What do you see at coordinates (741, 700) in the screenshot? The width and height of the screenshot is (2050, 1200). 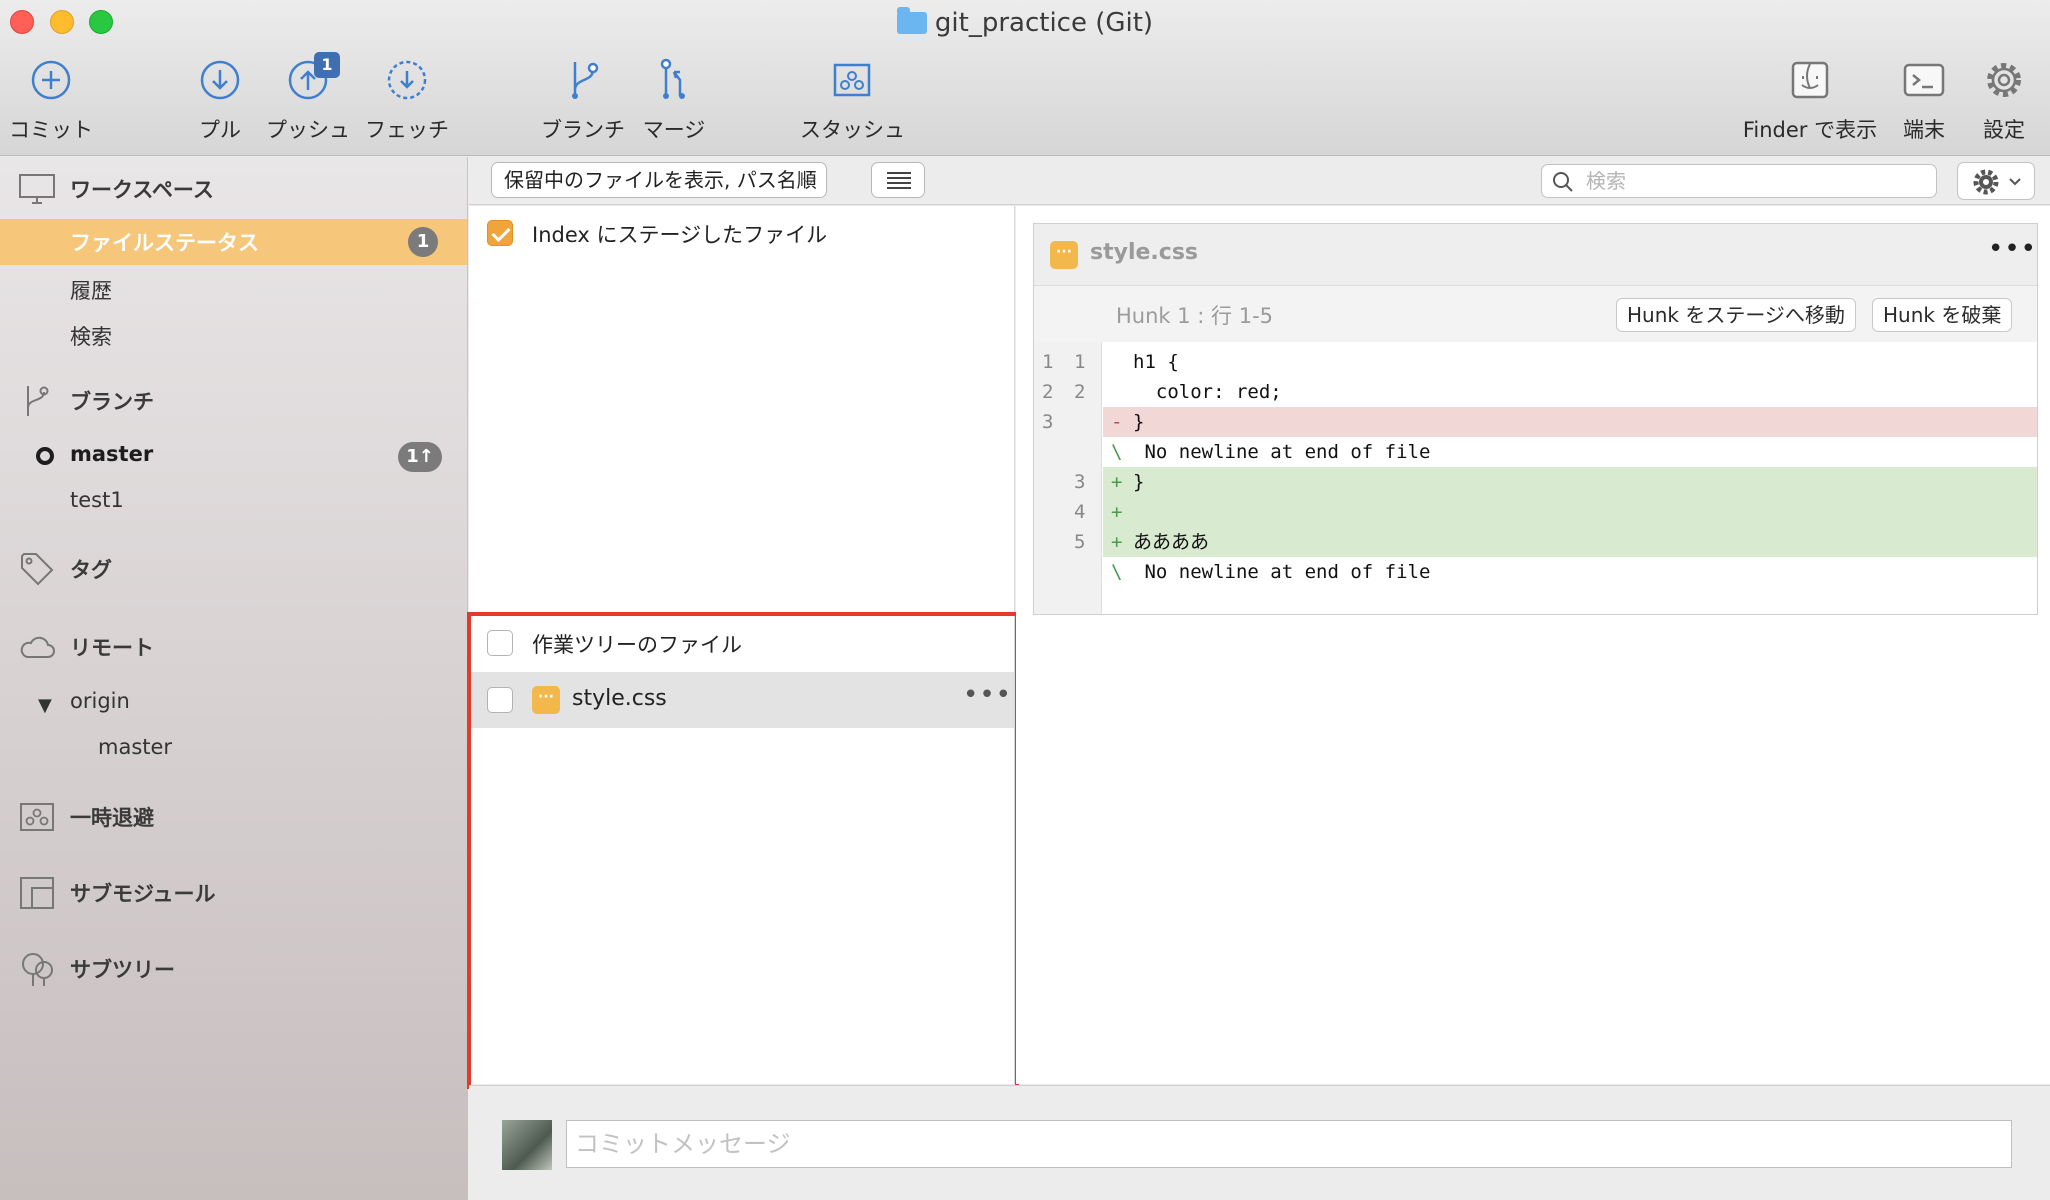 I see `file-row: ··· style.css •••` at bounding box center [741, 700].